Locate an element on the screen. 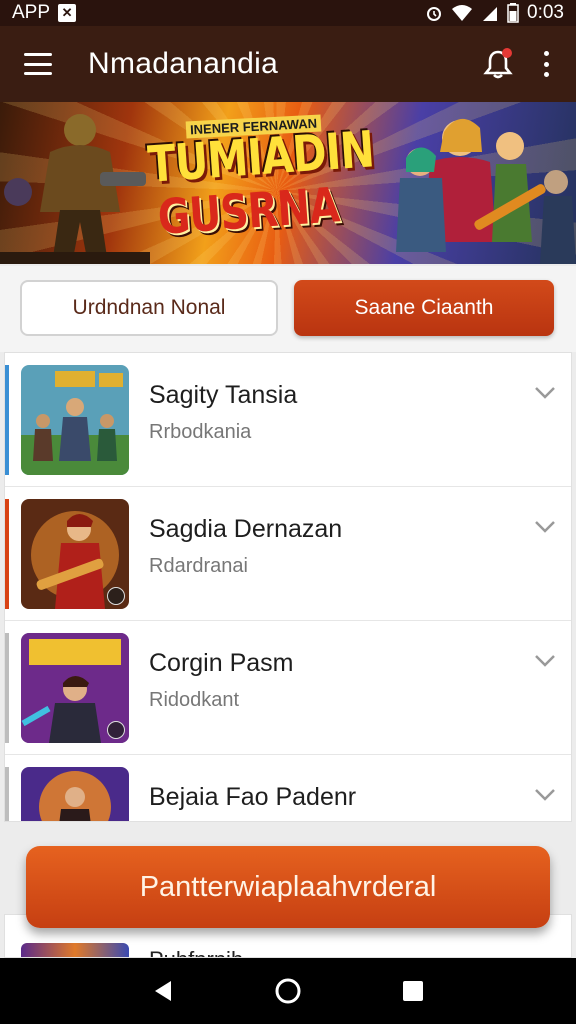 The height and width of the screenshot is (1024, 576). tab-row: Urdndnan Nonal Saane Ciaanth is located at coordinates (288, 309).